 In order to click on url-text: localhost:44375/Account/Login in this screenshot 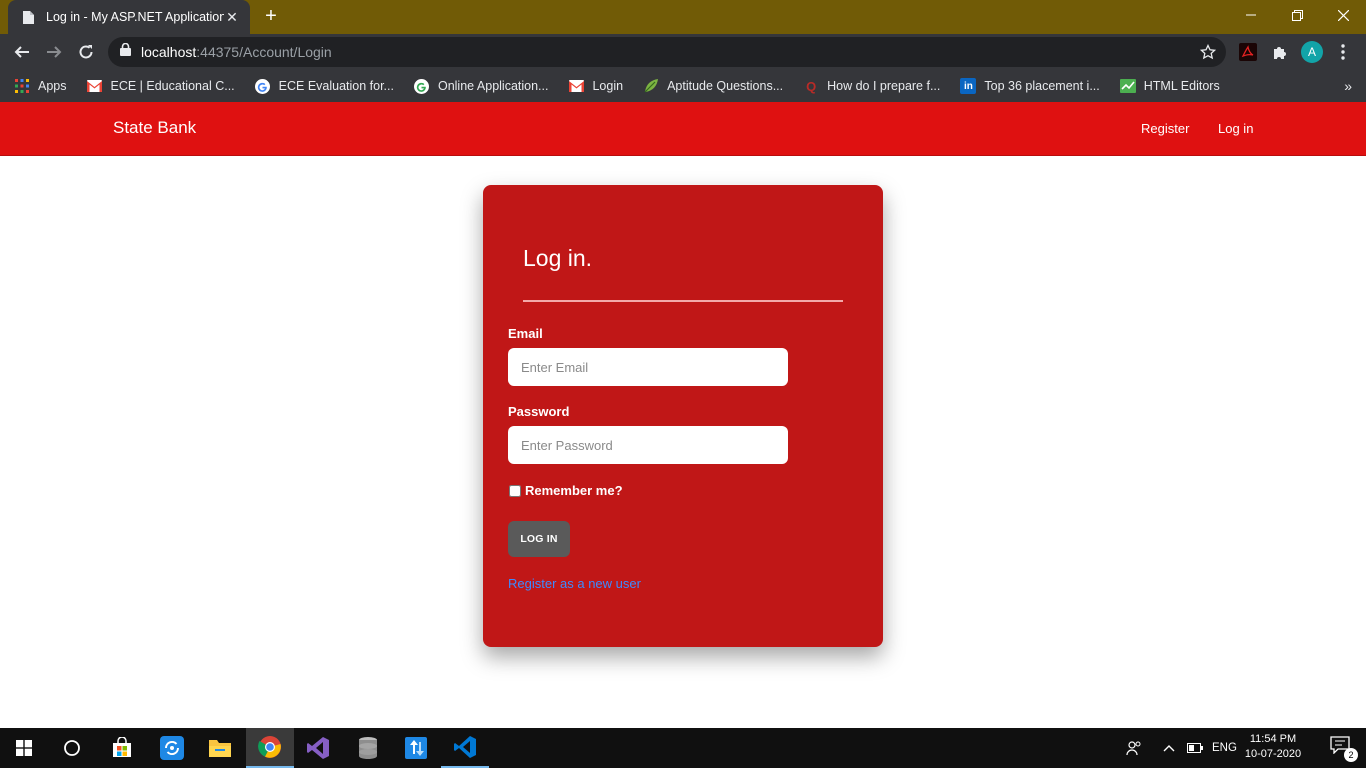, I will do `click(236, 52)`.